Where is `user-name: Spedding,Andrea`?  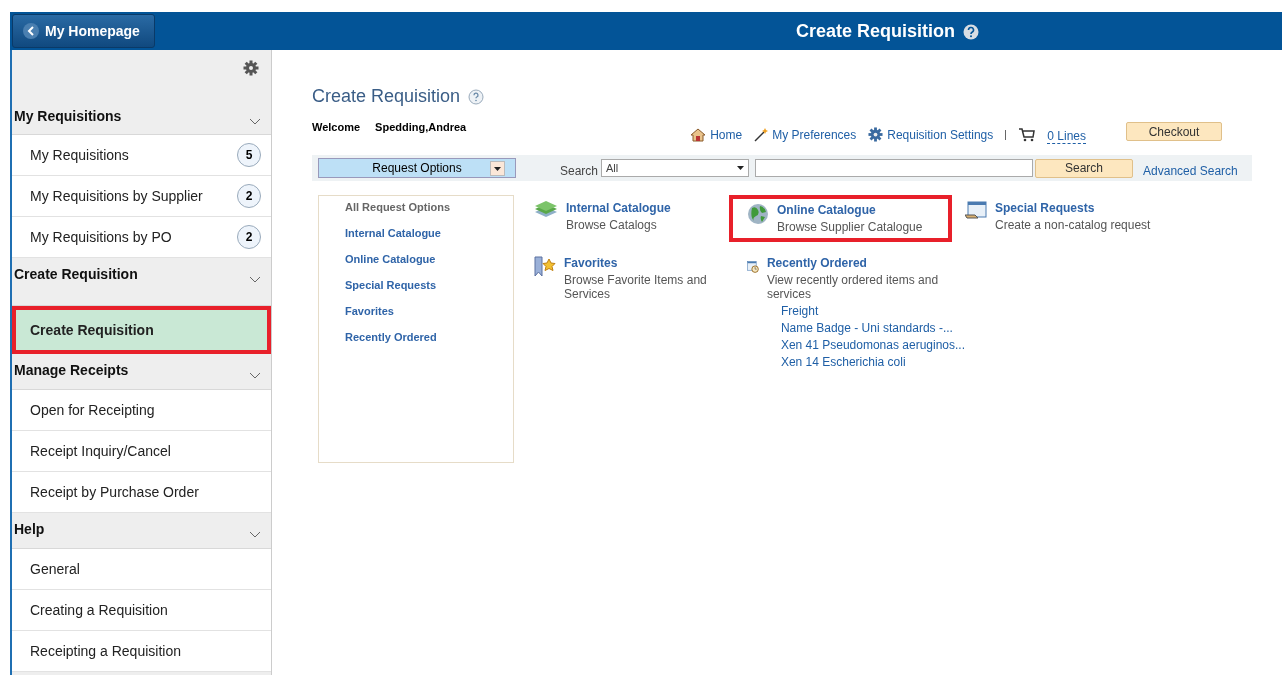 user-name: Spedding,Andrea is located at coordinates (421, 127).